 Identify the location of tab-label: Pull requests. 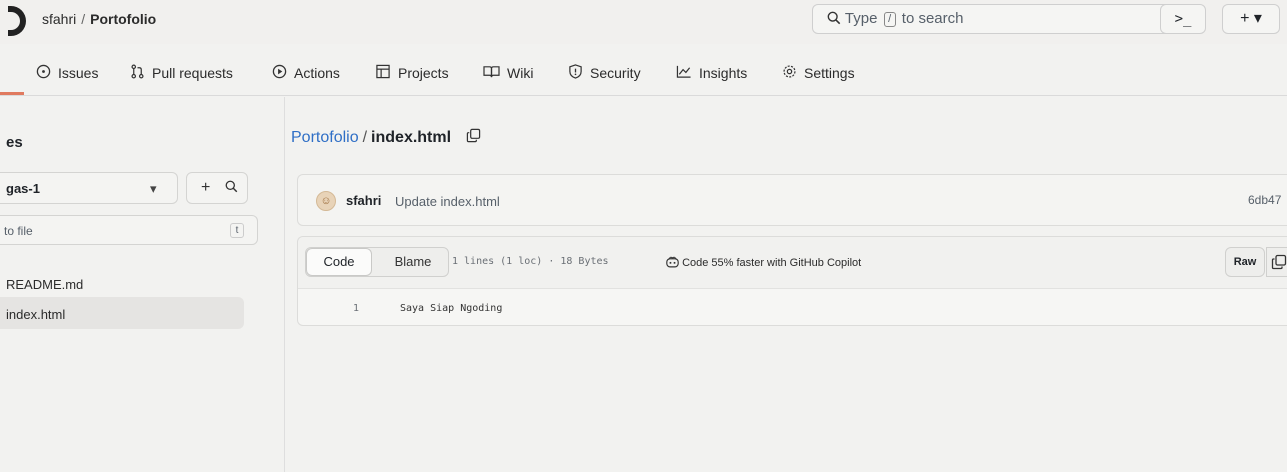
(192, 73).